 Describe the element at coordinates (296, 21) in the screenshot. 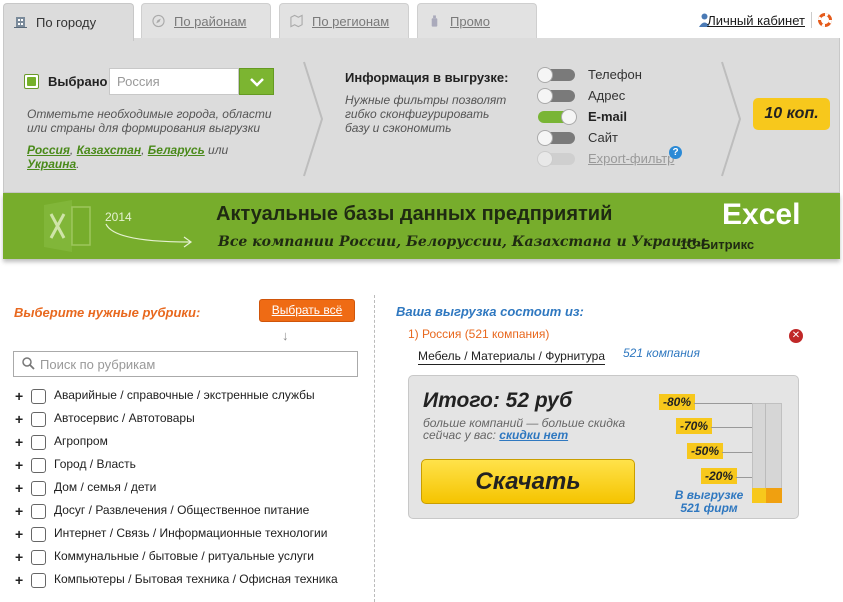

I see `map-icon` at that location.